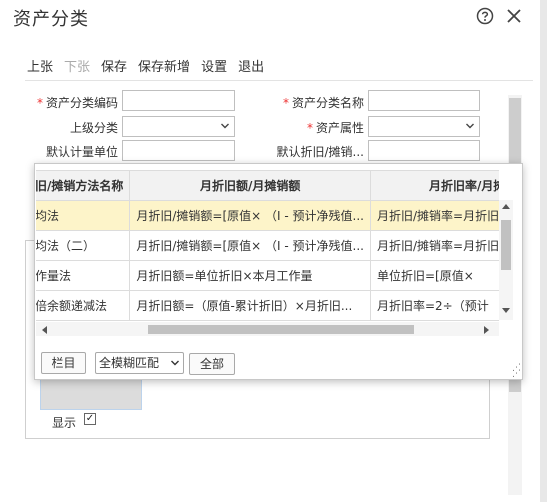 The height and width of the screenshot is (502, 547). Describe the element at coordinates (485, 16) in the screenshot. I see `help-icon` at that location.